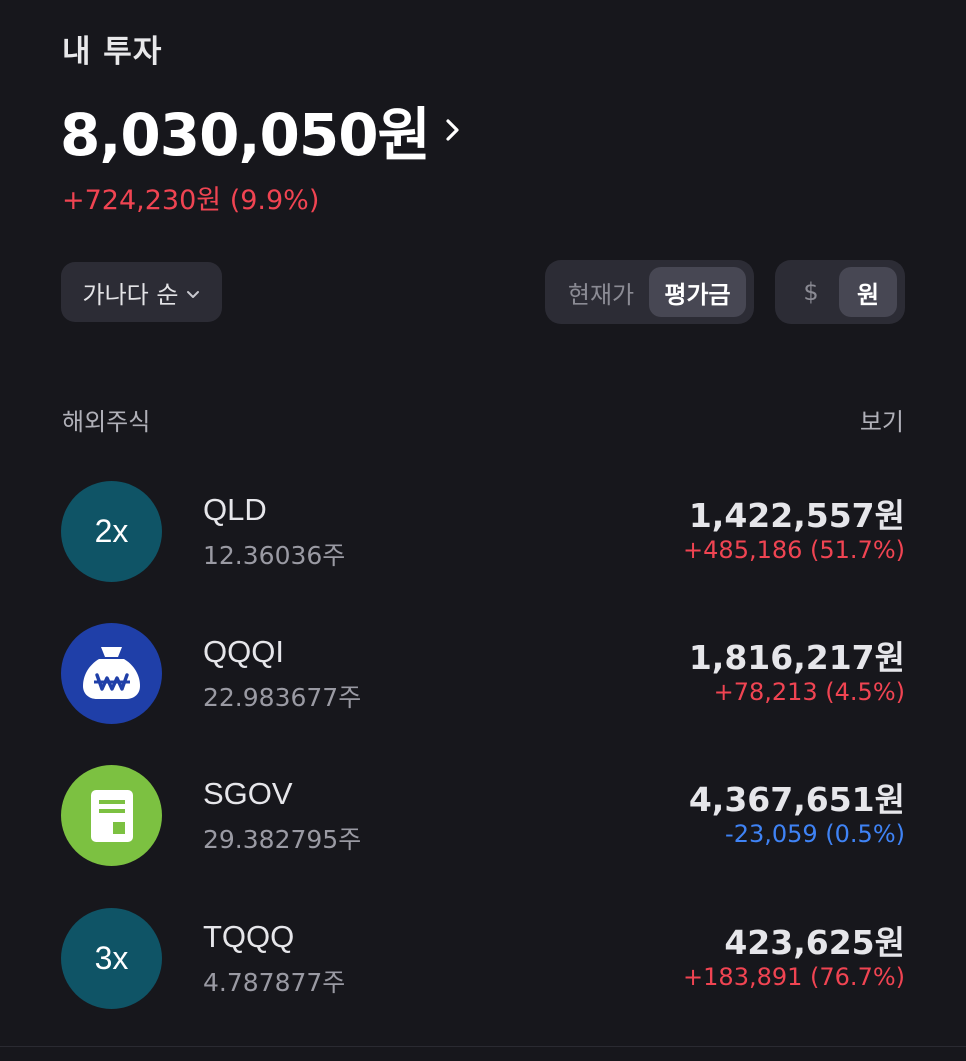 This screenshot has height=1061, width=966. What do you see at coordinates (249, 936) in the screenshot?
I see `holding-name: TQQQ` at bounding box center [249, 936].